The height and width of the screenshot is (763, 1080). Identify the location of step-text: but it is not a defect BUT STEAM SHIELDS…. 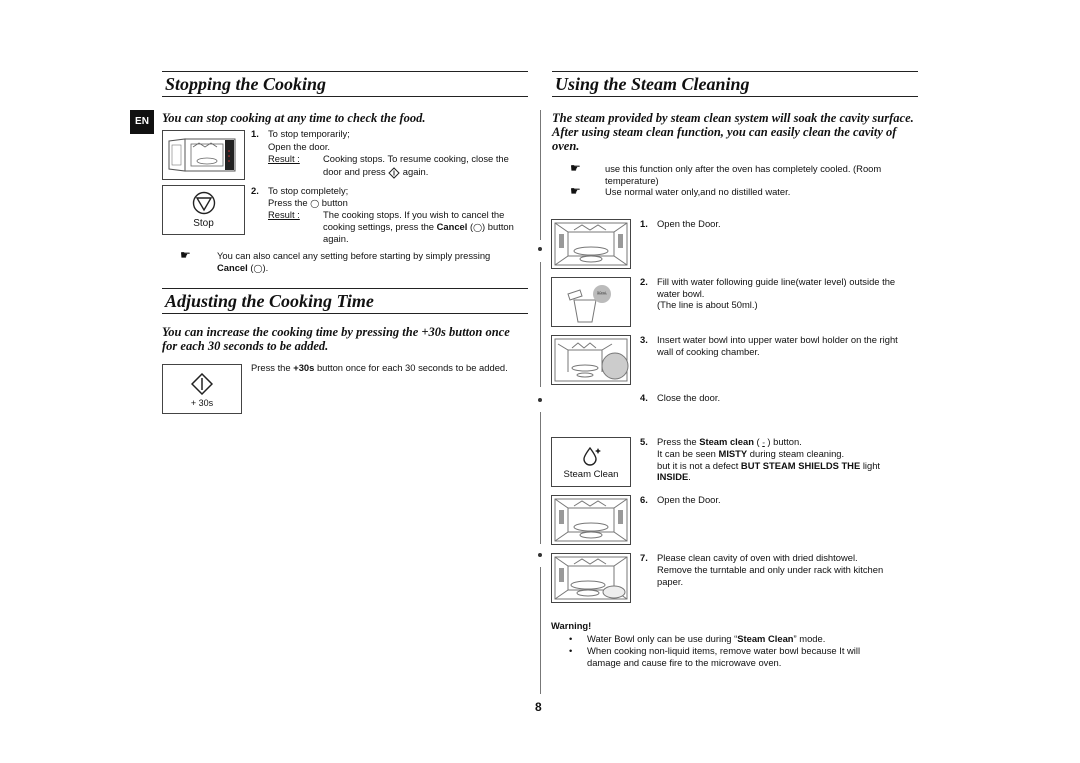
(768, 466).